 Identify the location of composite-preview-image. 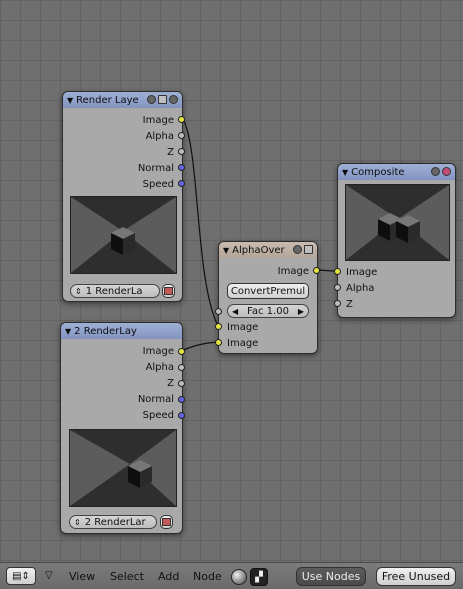
(397, 222).